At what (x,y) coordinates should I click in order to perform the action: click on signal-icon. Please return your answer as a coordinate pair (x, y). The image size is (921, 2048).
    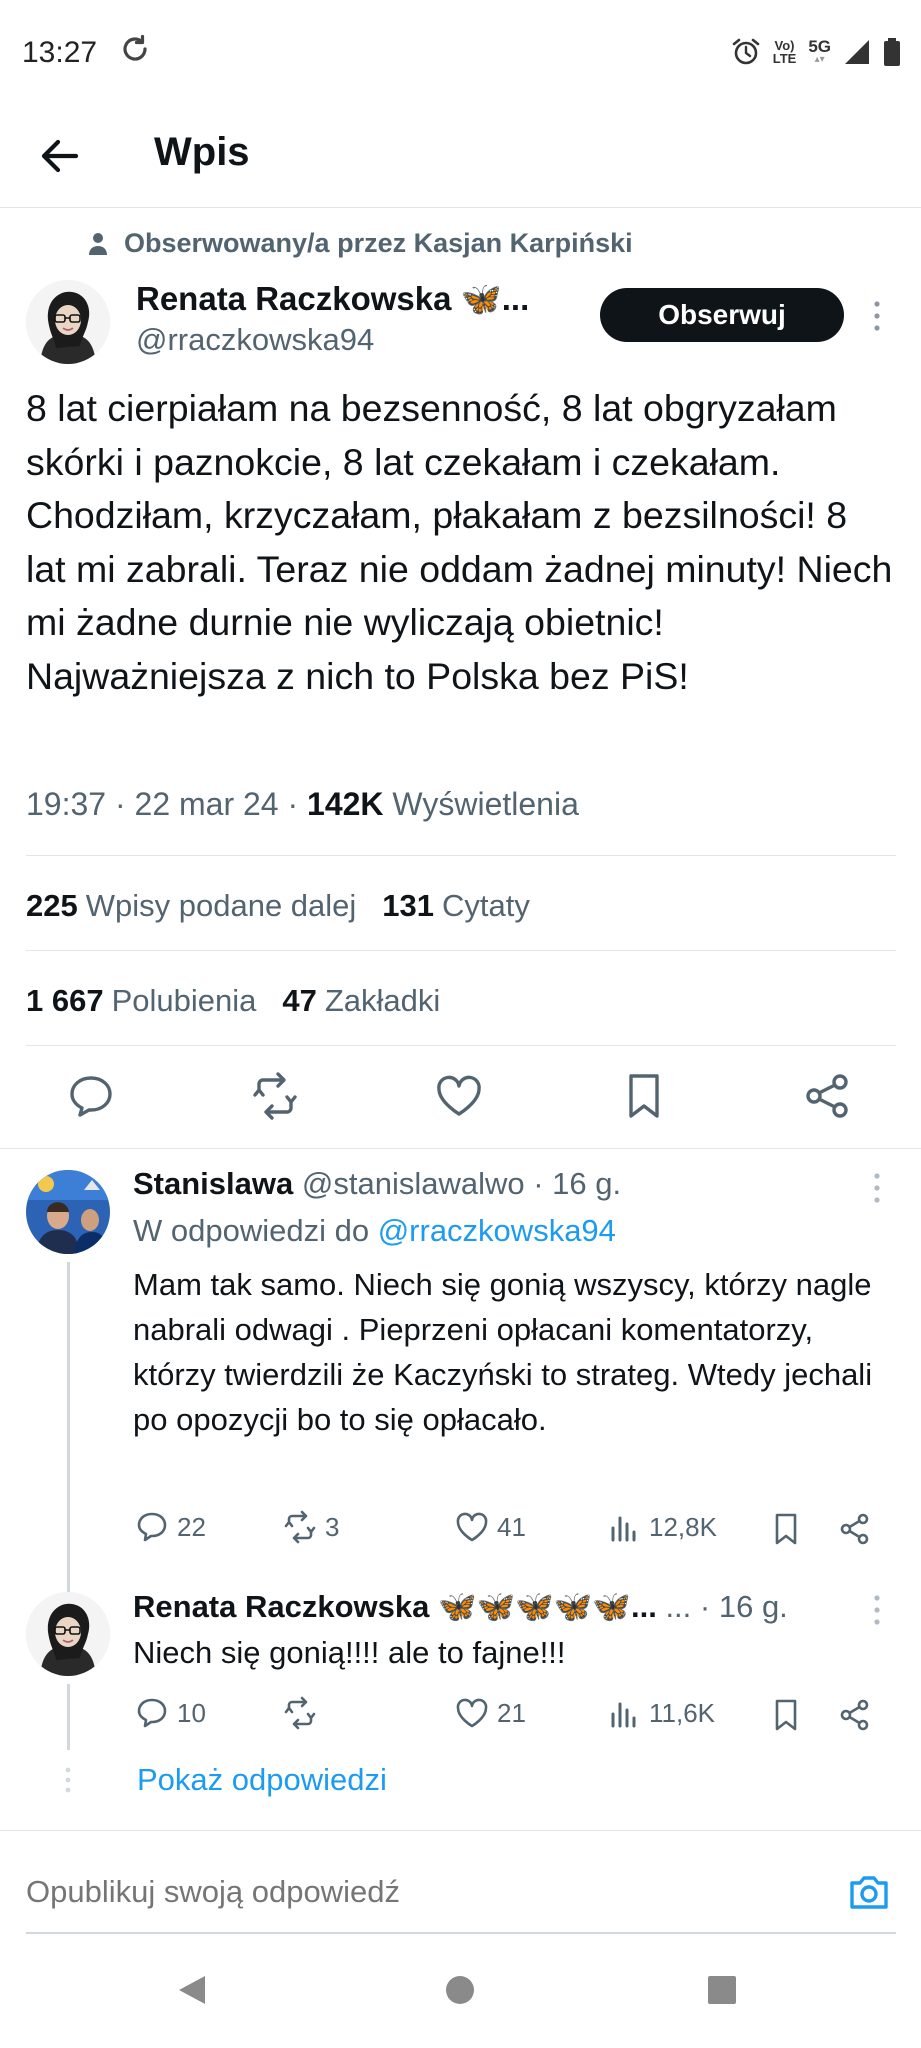
    Looking at the image, I should click on (857, 52).